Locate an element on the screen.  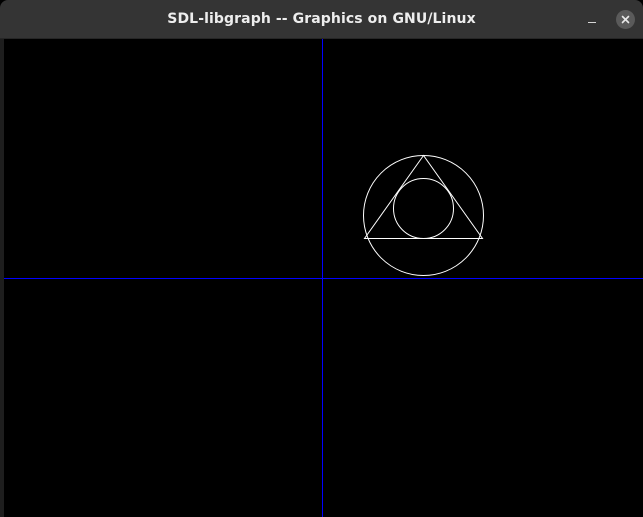
minimize-button is located at coordinates (592, 20).